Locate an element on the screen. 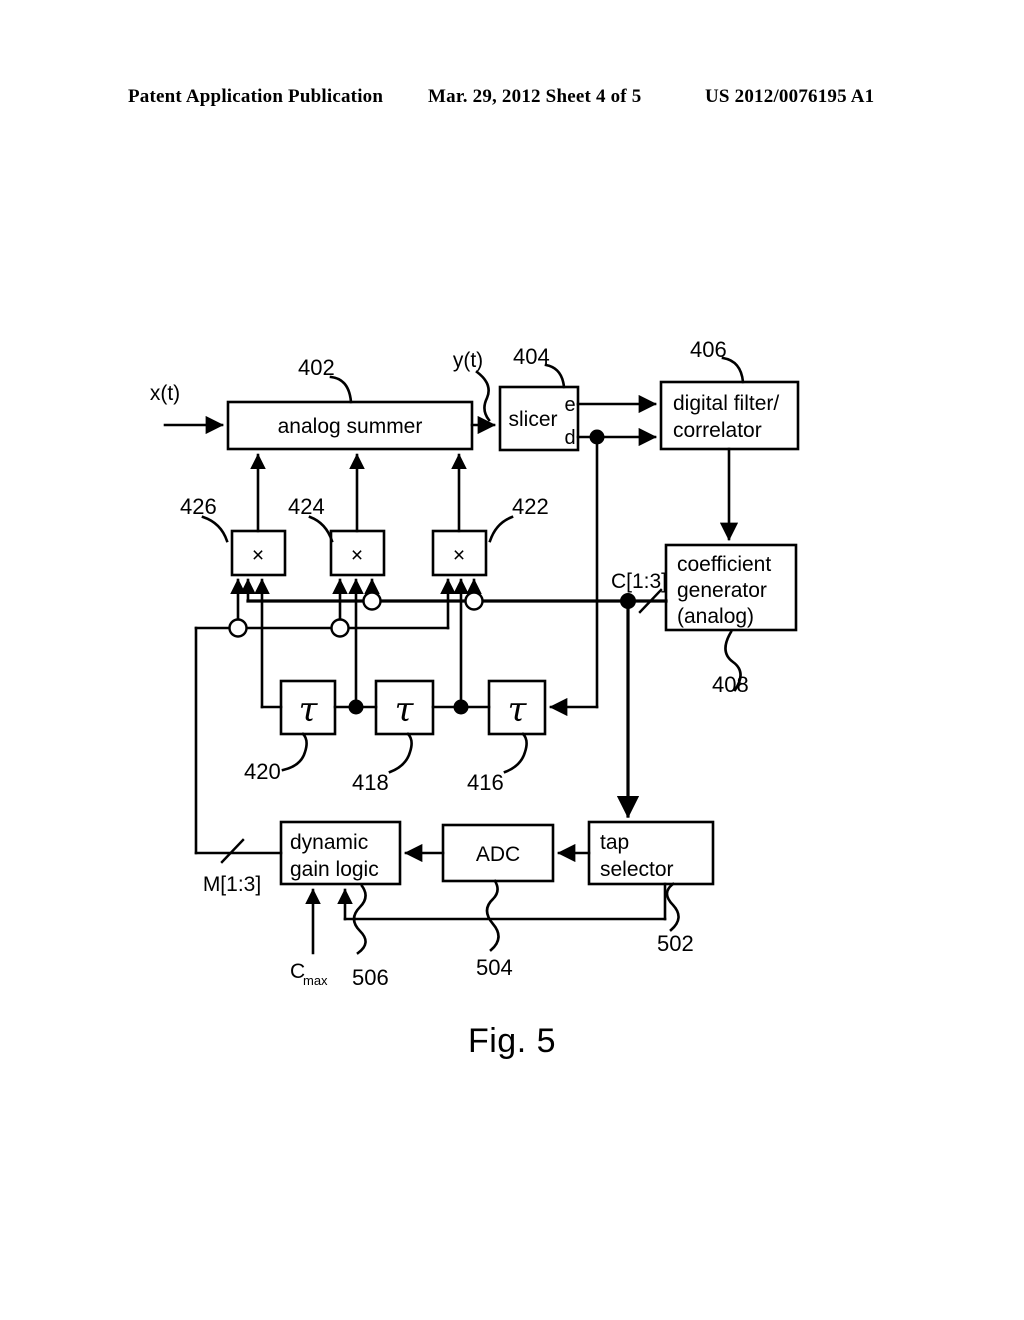  label-bus-m: M[1:3] is located at coordinates (232, 884).